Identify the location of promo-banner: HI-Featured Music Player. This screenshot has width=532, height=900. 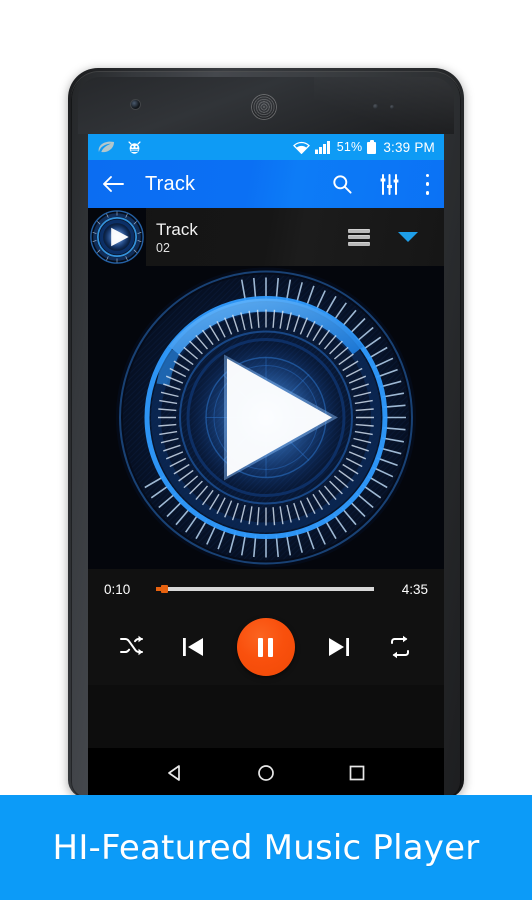
(266, 847).